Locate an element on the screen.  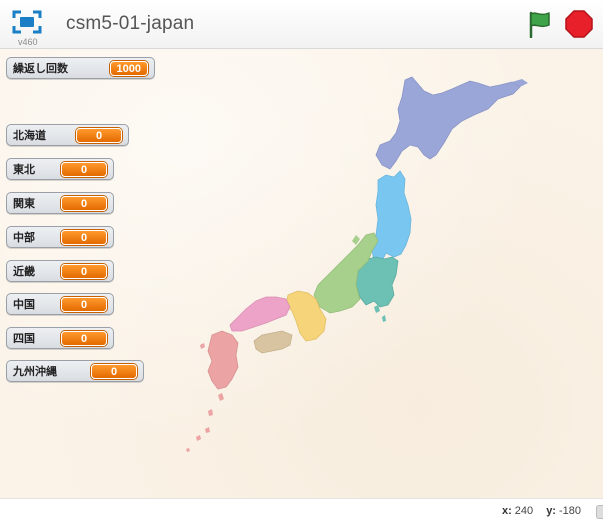
x-label: x: is located at coordinates (506, 511).